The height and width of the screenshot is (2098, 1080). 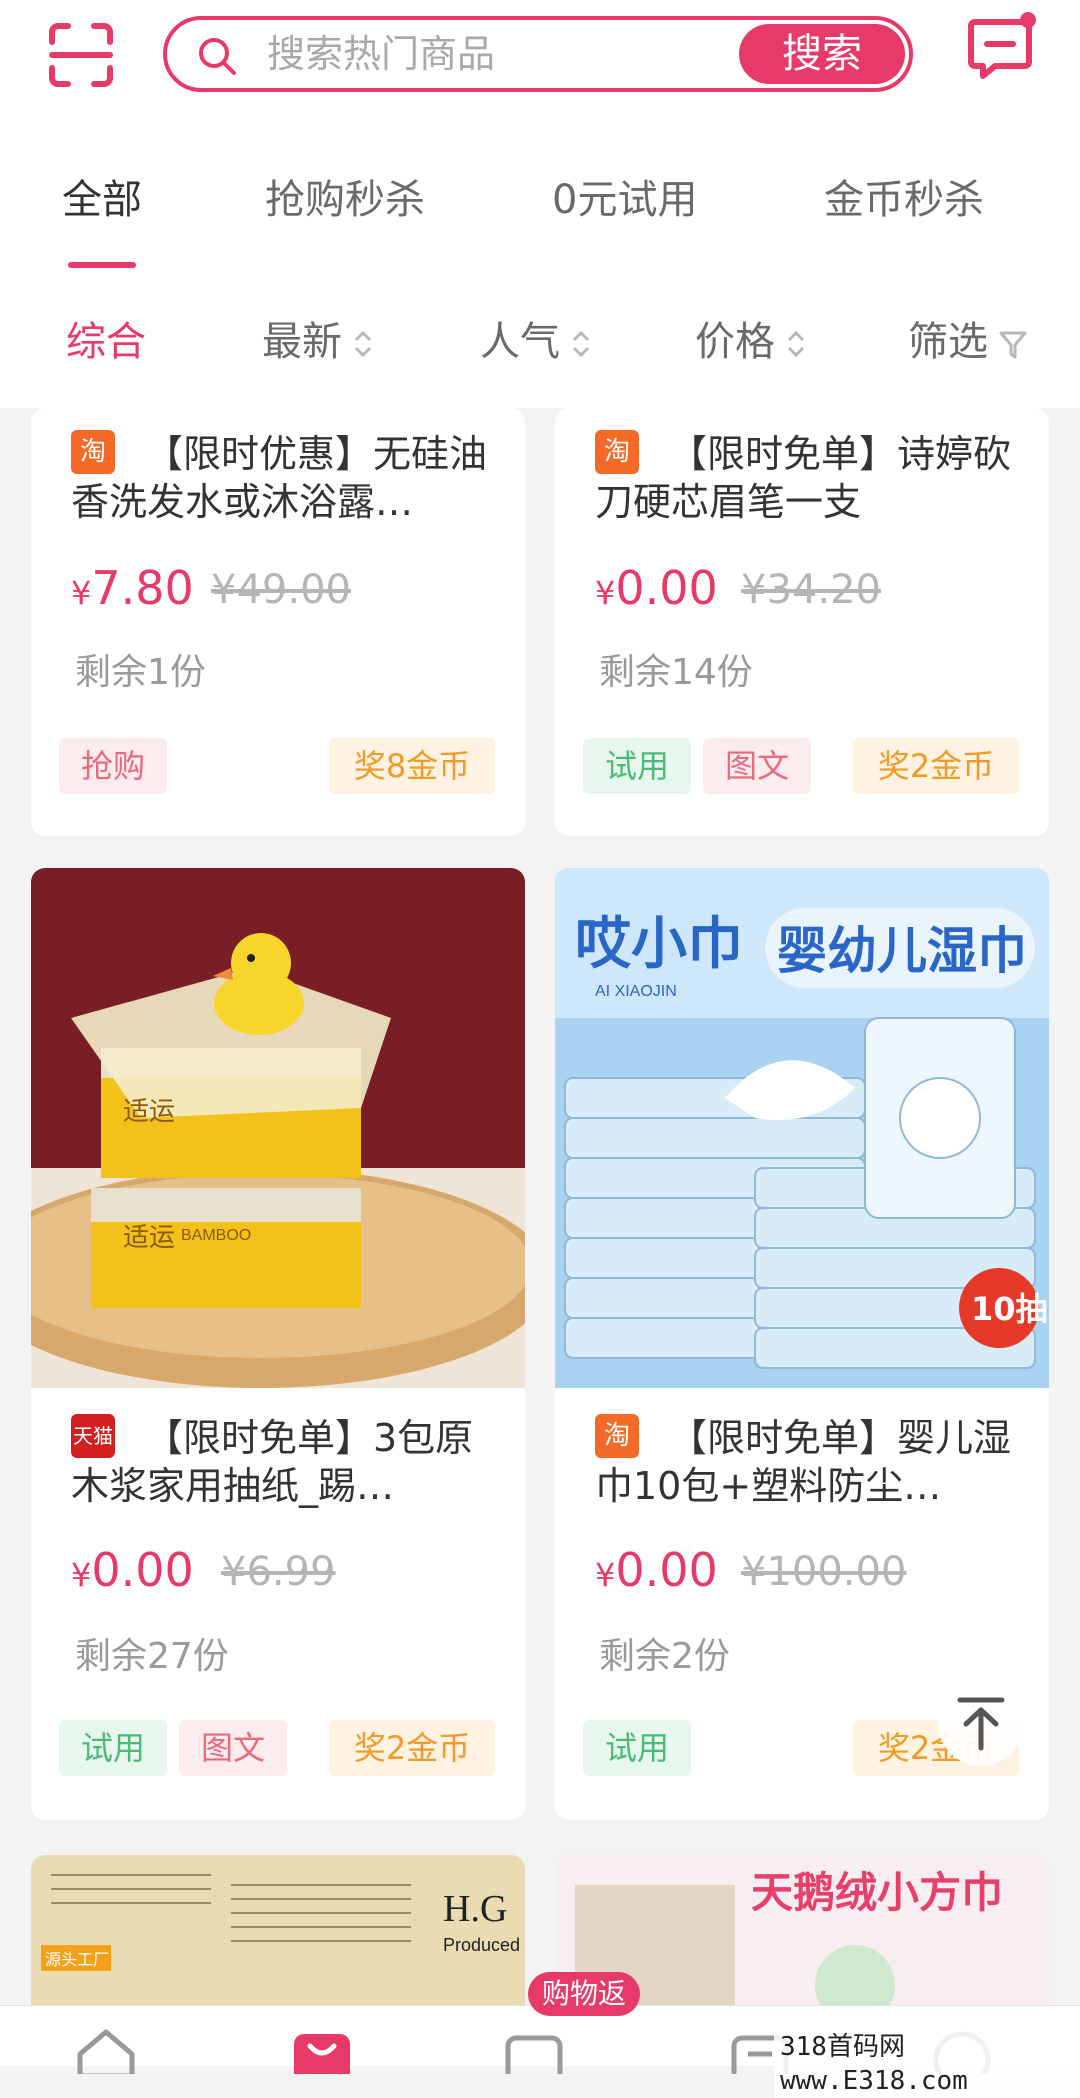 What do you see at coordinates (902, 951) in the screenshot?
I see `headline-text: 婴幼儿湿巾` at bounding box center [902, 951].